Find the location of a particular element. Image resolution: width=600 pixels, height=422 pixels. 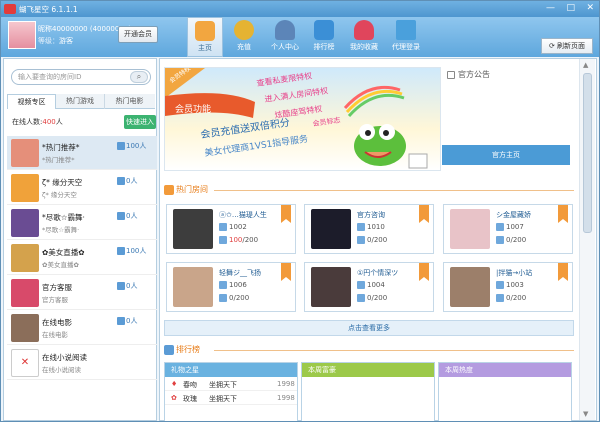

home-icon is located at coordinates (205, 31).